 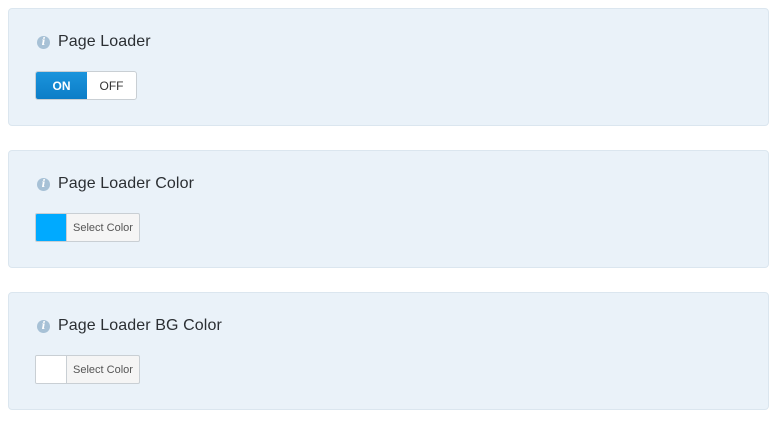 I want to click on page-loader-bg-color-title: Page Loader BG Color, so click(x=140, y=325).